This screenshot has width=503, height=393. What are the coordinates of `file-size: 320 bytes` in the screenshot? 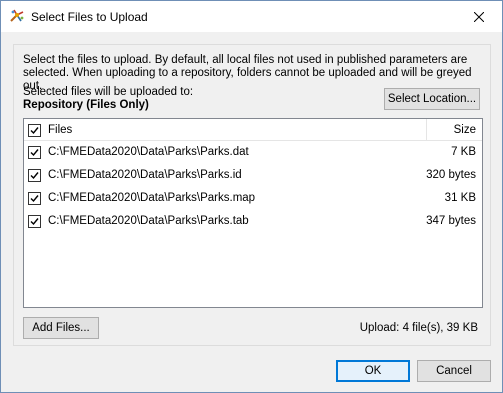 It's located at (451, 175).